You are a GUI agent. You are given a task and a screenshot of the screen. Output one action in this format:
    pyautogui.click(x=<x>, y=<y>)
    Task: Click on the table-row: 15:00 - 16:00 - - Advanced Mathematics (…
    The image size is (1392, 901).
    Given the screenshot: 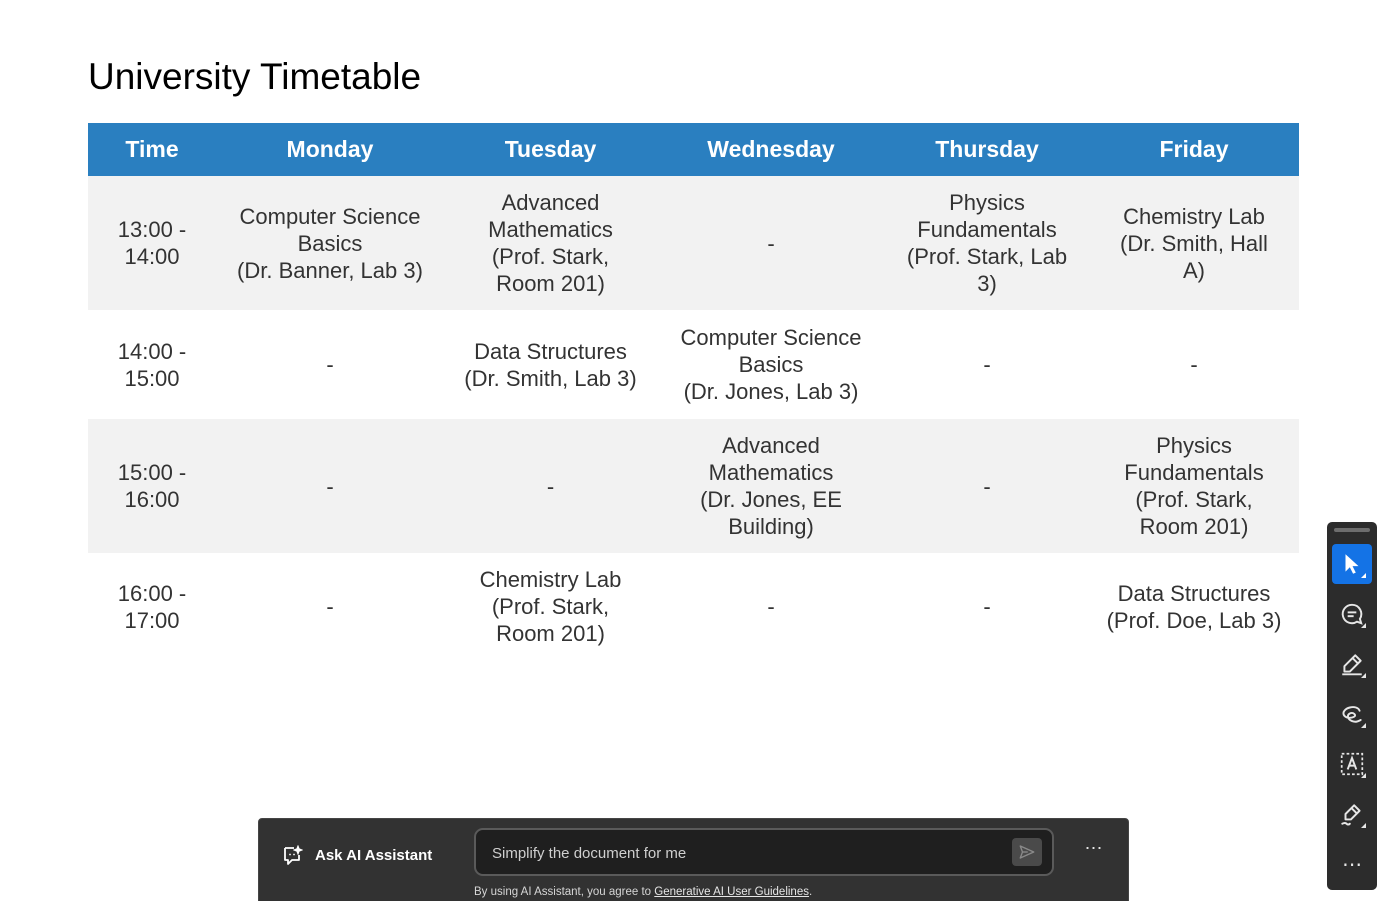 What is the action you would take?
    pyautogui.click(x=693, y=486)
    